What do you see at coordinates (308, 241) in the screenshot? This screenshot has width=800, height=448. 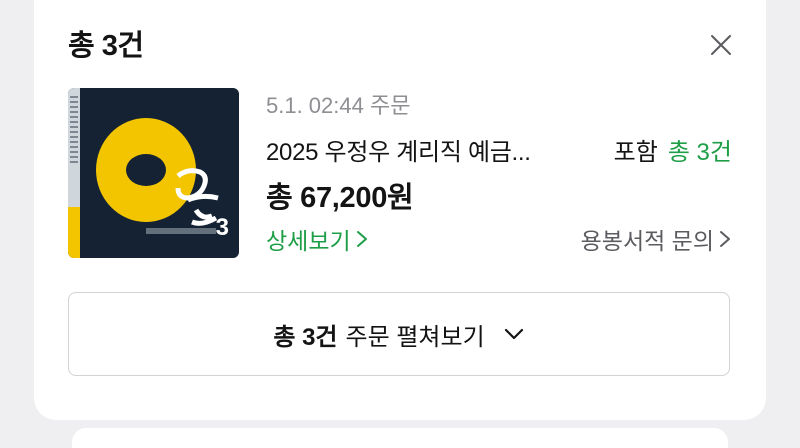 I see `detail-link-label: 상세보기` at bounding box center [308, 241].